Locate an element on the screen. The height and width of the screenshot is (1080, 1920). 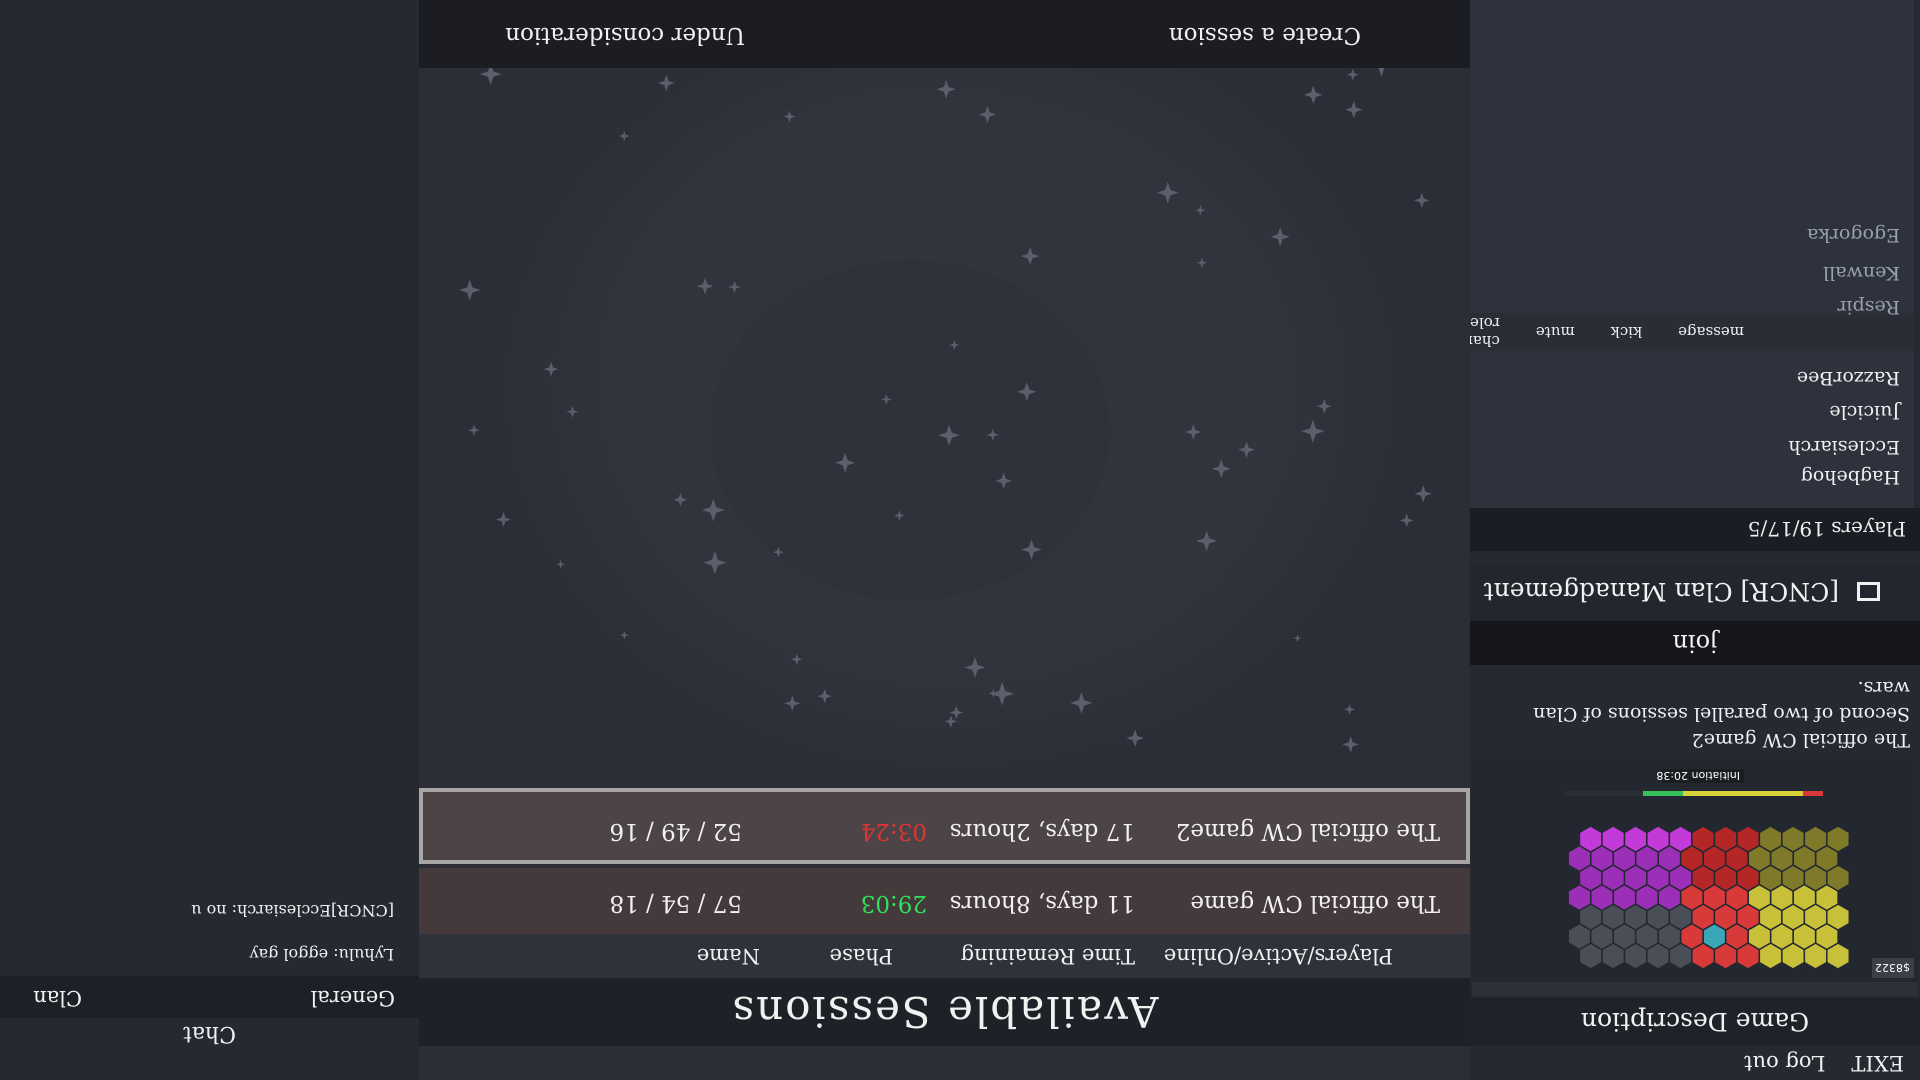
under-consideration-button: Under consideration is located at coordinates (625, 35).